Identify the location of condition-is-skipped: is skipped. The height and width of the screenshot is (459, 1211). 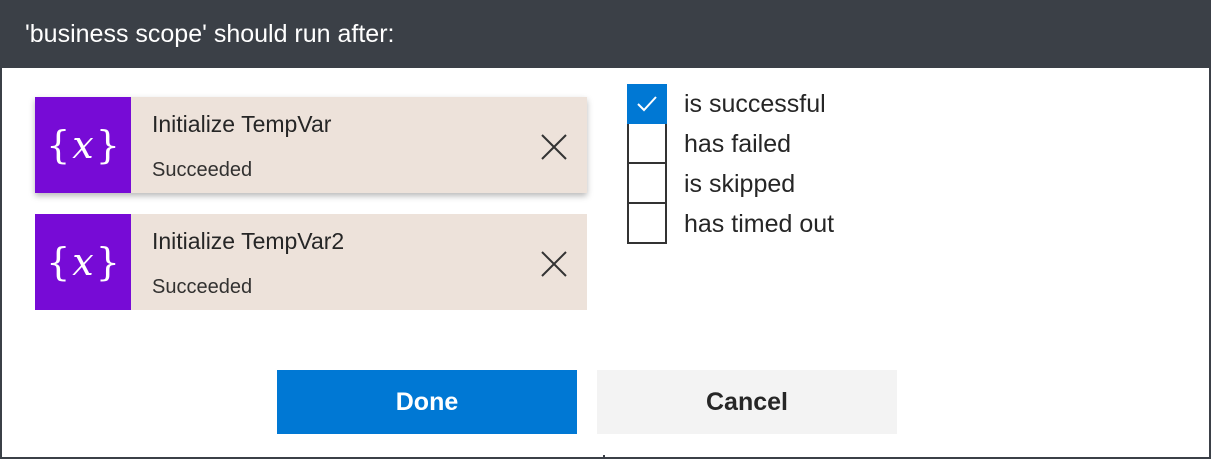
(730, 184).